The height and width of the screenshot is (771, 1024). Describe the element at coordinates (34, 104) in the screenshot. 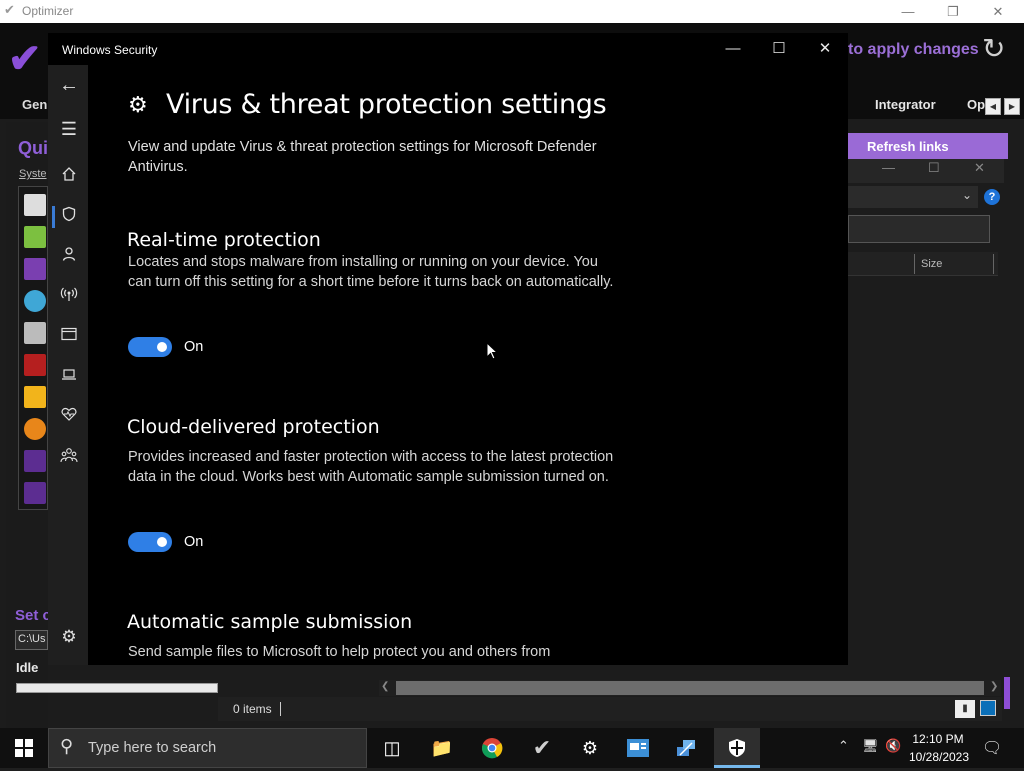

I see `tab-general: Gen` at that location.